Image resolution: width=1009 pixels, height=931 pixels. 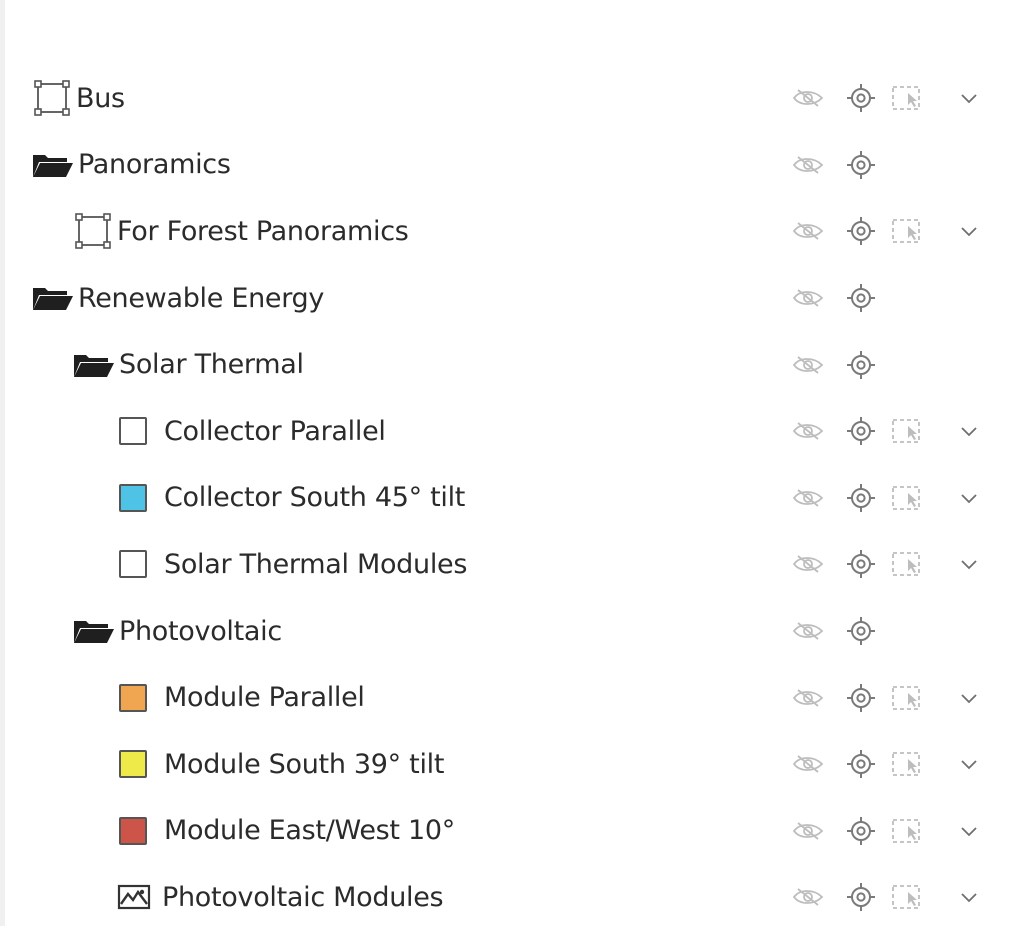 I want to click on layer-label: Collector South 45° tilt, so click(x=315, y=498).